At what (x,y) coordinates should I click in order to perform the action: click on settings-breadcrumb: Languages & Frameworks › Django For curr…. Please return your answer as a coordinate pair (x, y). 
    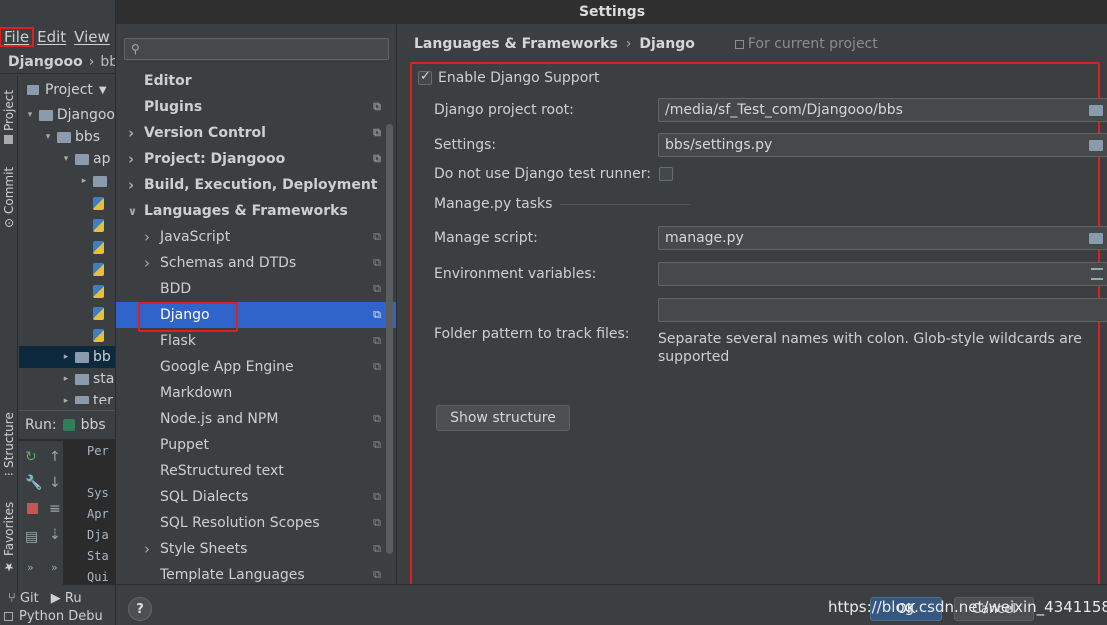
    Looking at the image, I should click on (646, 44).